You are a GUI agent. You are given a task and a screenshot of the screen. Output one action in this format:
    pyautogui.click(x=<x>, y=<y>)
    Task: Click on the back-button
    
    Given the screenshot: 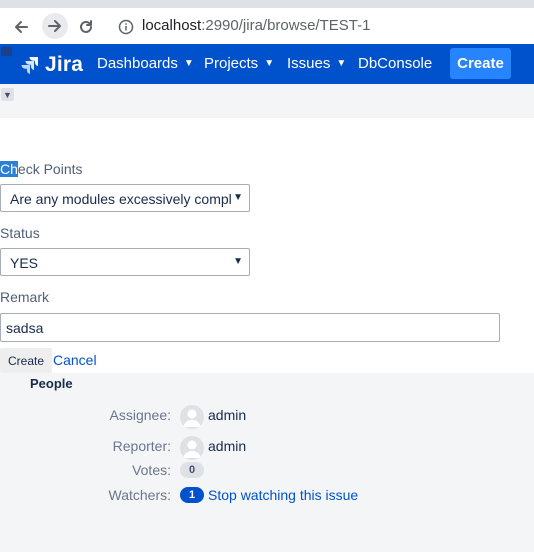 What is the action you would take?
    pyautogui.click(x=21, y=27)
    